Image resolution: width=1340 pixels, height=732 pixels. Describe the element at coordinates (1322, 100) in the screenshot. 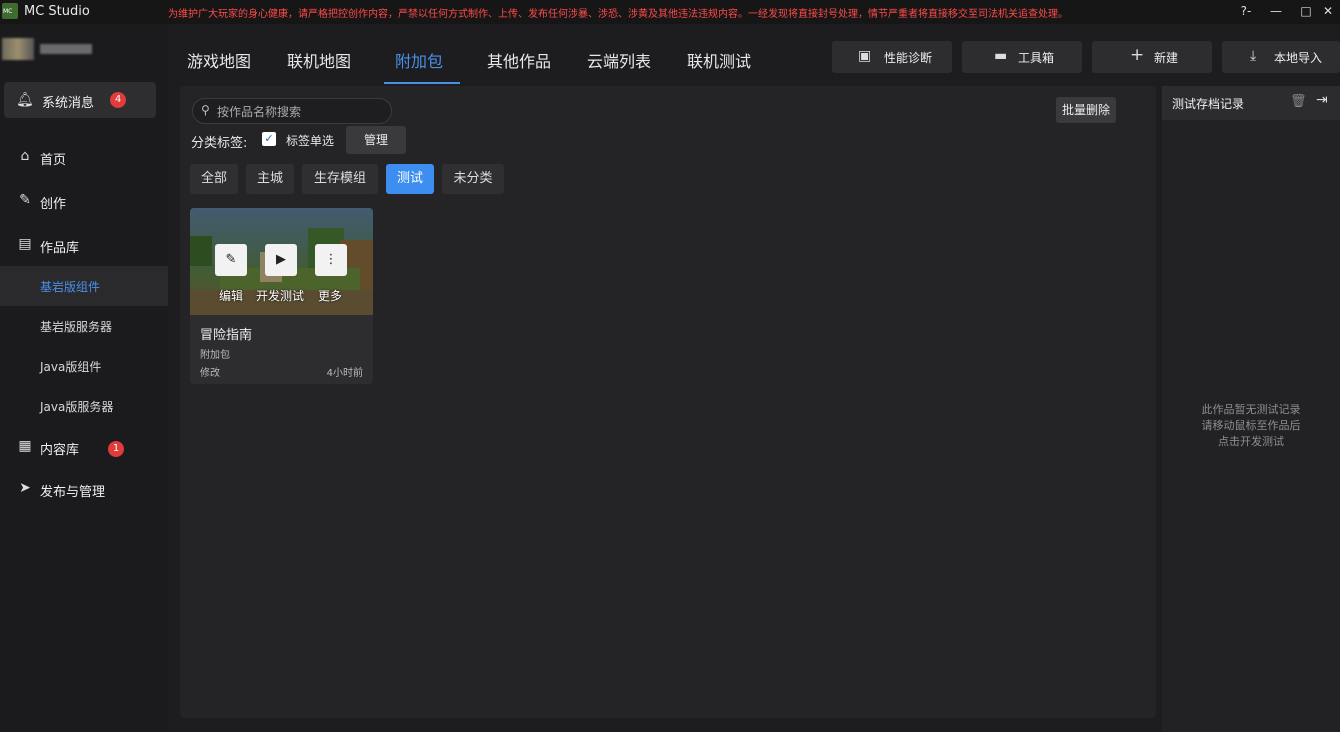

I see `collapse-panel-icon: ⇥` at that location.